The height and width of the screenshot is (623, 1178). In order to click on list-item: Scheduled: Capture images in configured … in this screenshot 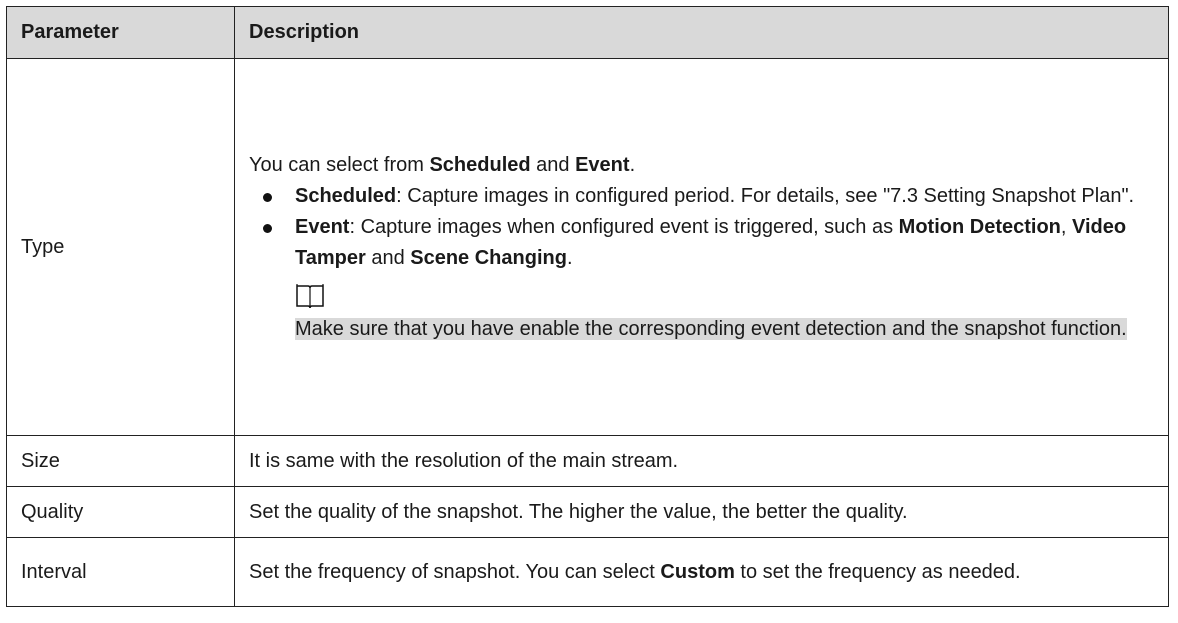, I will do `click(701, 196)`.